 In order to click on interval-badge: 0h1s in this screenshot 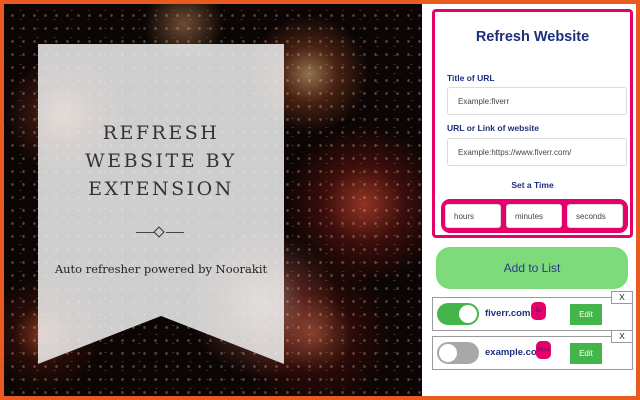, I will do `click(543, 350)`.